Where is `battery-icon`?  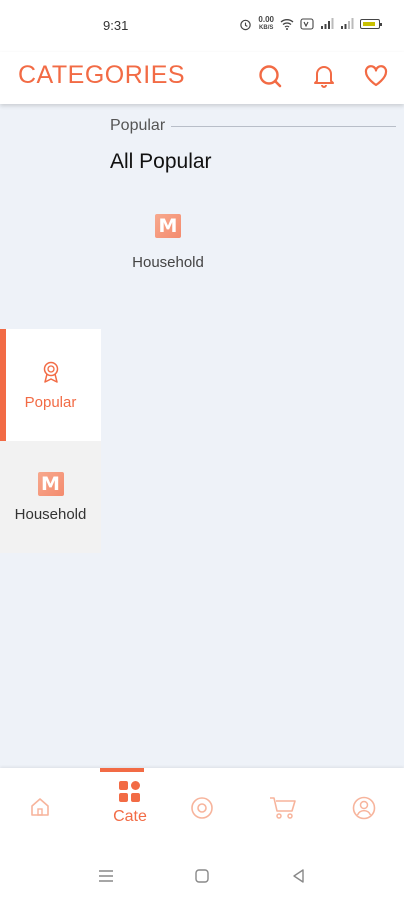
battery-icon is located at coordinates (371, 24).